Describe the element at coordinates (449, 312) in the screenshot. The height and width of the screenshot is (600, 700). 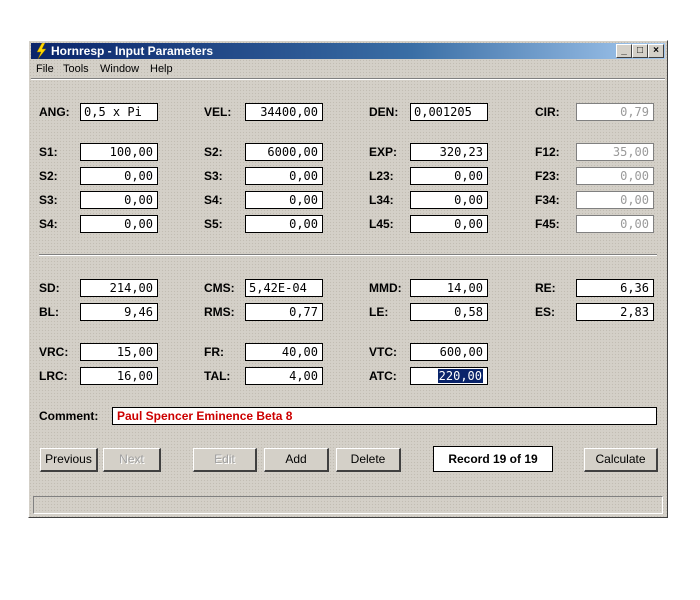
I see `le-field: 0,58` at that location.